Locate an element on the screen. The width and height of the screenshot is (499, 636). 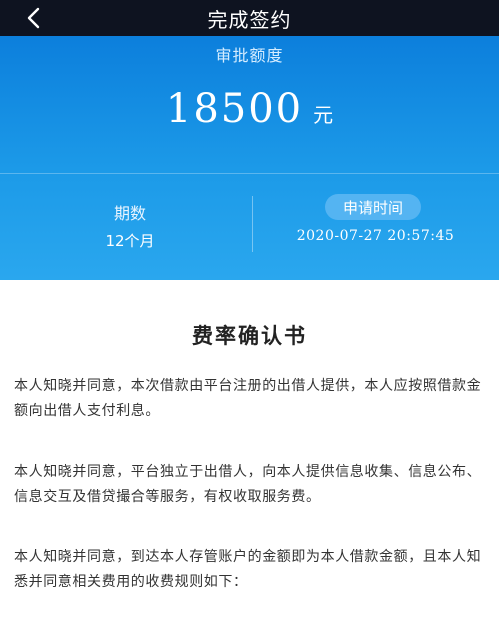
chevron-left-icon is located at coordinates (33, 18).